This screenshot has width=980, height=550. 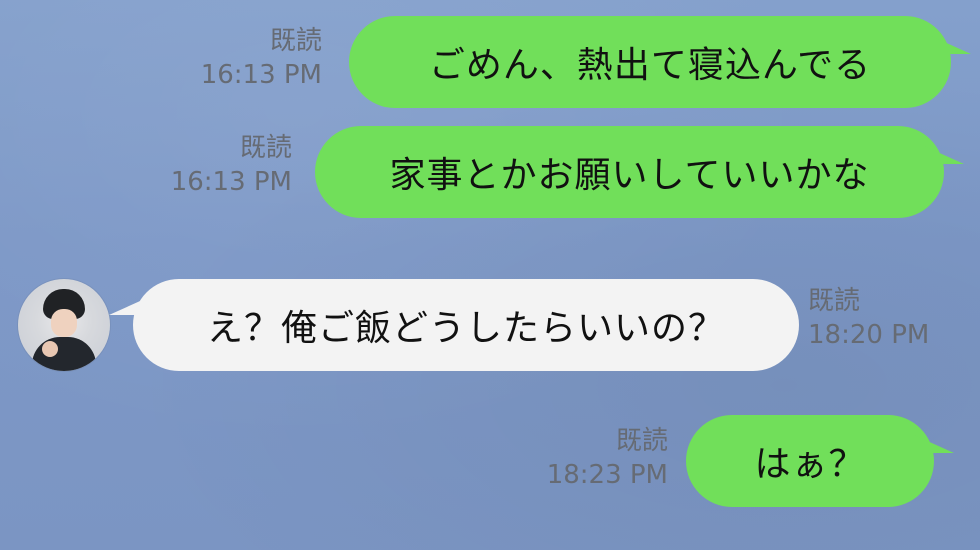 What do you see at coordinates (231, 182) in the screenshot?
I see `timestamp-2: 16:13 PM` at bounding box center [231, 182].